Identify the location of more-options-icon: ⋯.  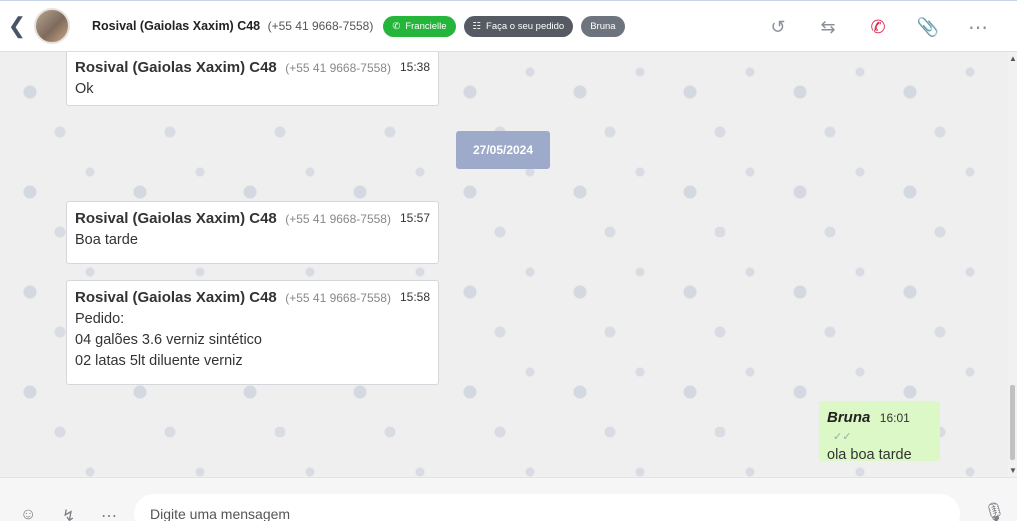
(109, 513).